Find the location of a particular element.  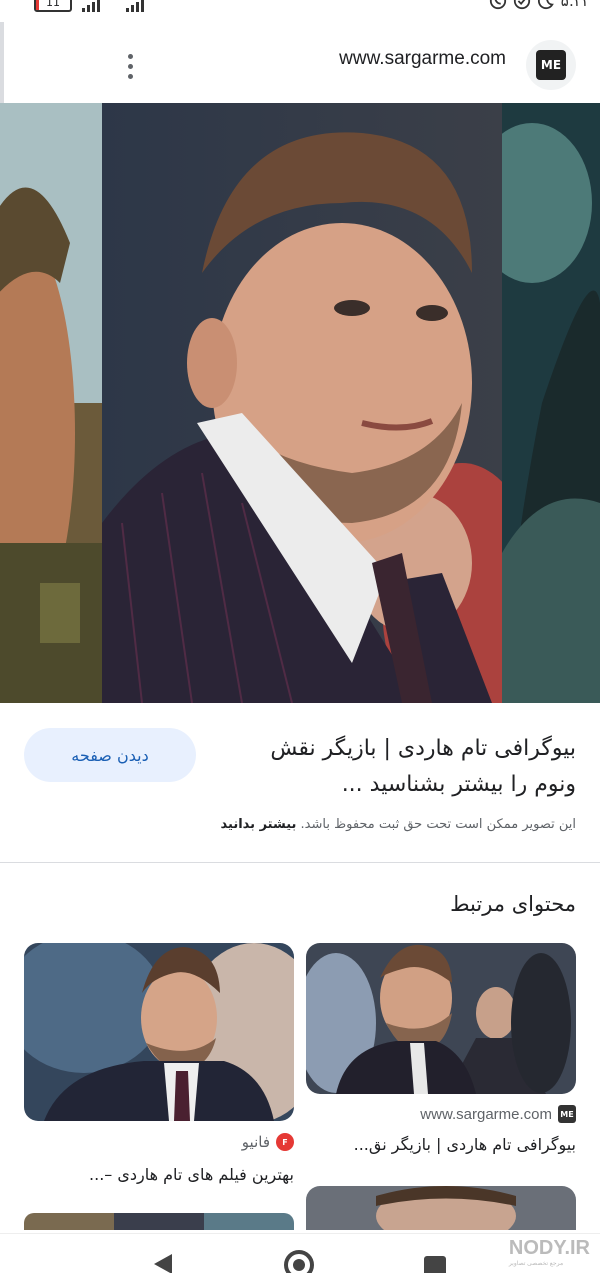

site-logo-text: ME is located at coordinates (551, 65).